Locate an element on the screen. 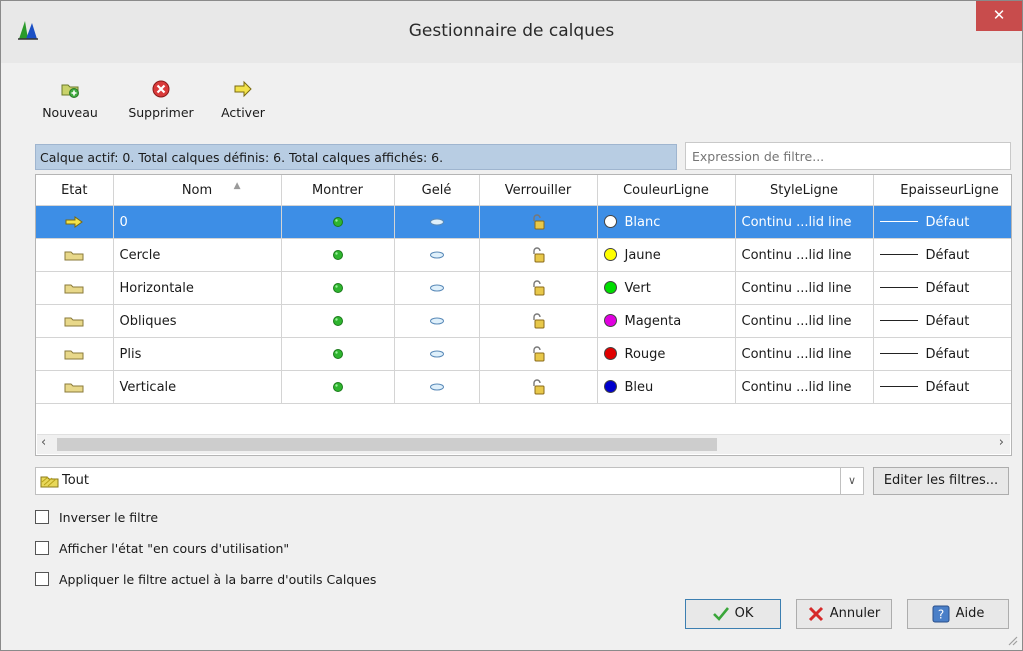  table-row: Obliques Magenta Continu ...lid line Défaut is located at coordinates (523, 321).